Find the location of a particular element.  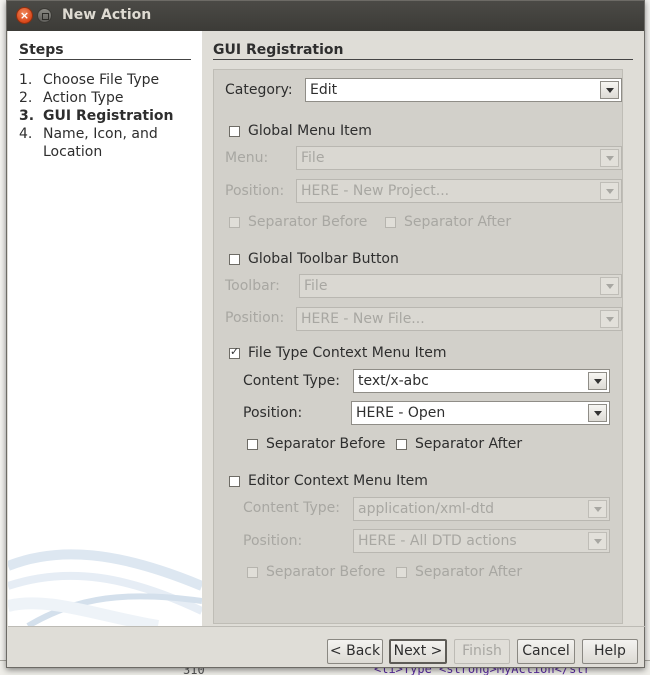

file-separator-after-label: Separator After is located at coordinates (469, 444).